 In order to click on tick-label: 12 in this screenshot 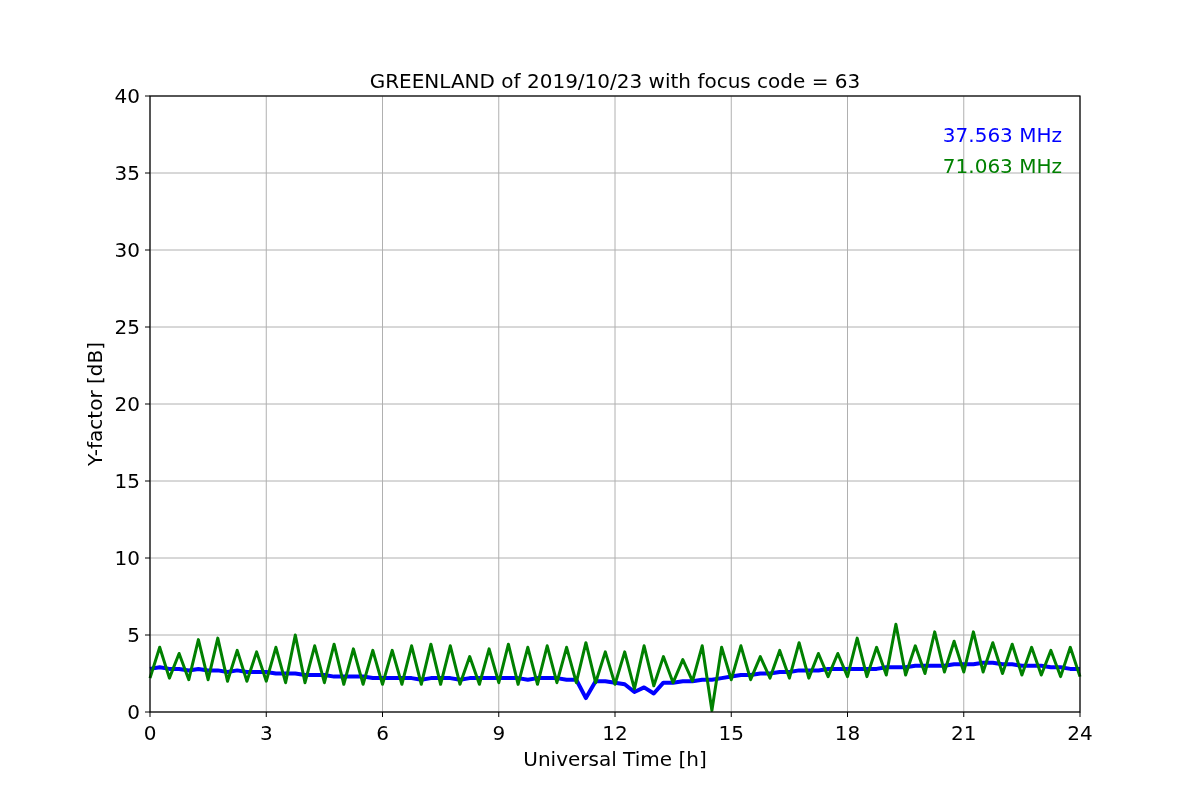, I will do `click(615, 733)`.